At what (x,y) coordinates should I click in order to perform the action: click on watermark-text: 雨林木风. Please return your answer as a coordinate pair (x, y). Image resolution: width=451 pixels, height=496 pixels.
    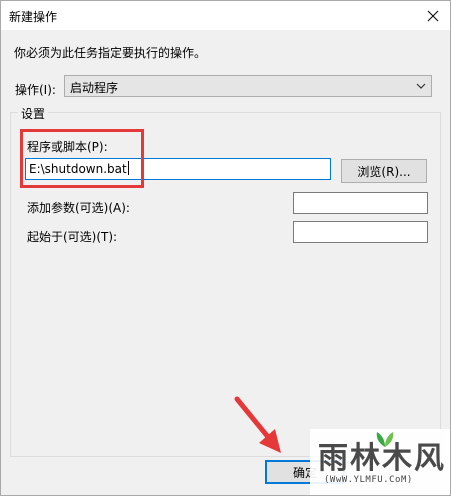
    Looking at the image, I should click on (382, 458).